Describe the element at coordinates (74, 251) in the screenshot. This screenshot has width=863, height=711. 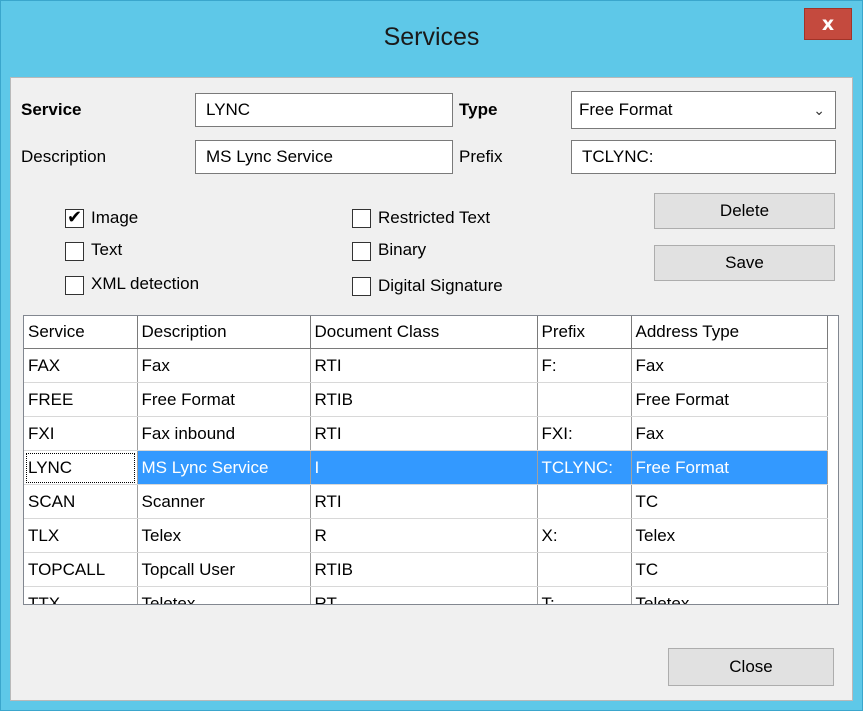
I see `text-checkbox` at that location.